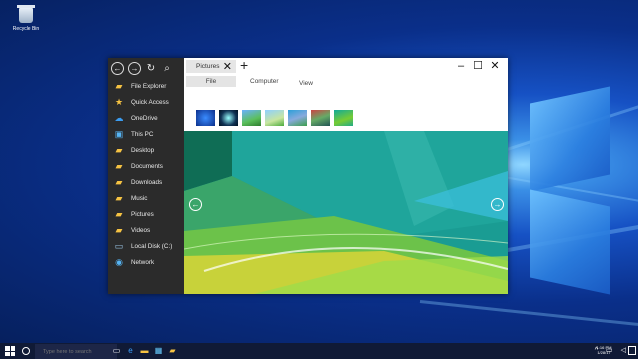 The width and height of the screenshot is (638, 359). What do you see at coordinates (306, 83) in the screenshot?
I see `ribbon-tab-view: View` at bounding box center [306, 83].